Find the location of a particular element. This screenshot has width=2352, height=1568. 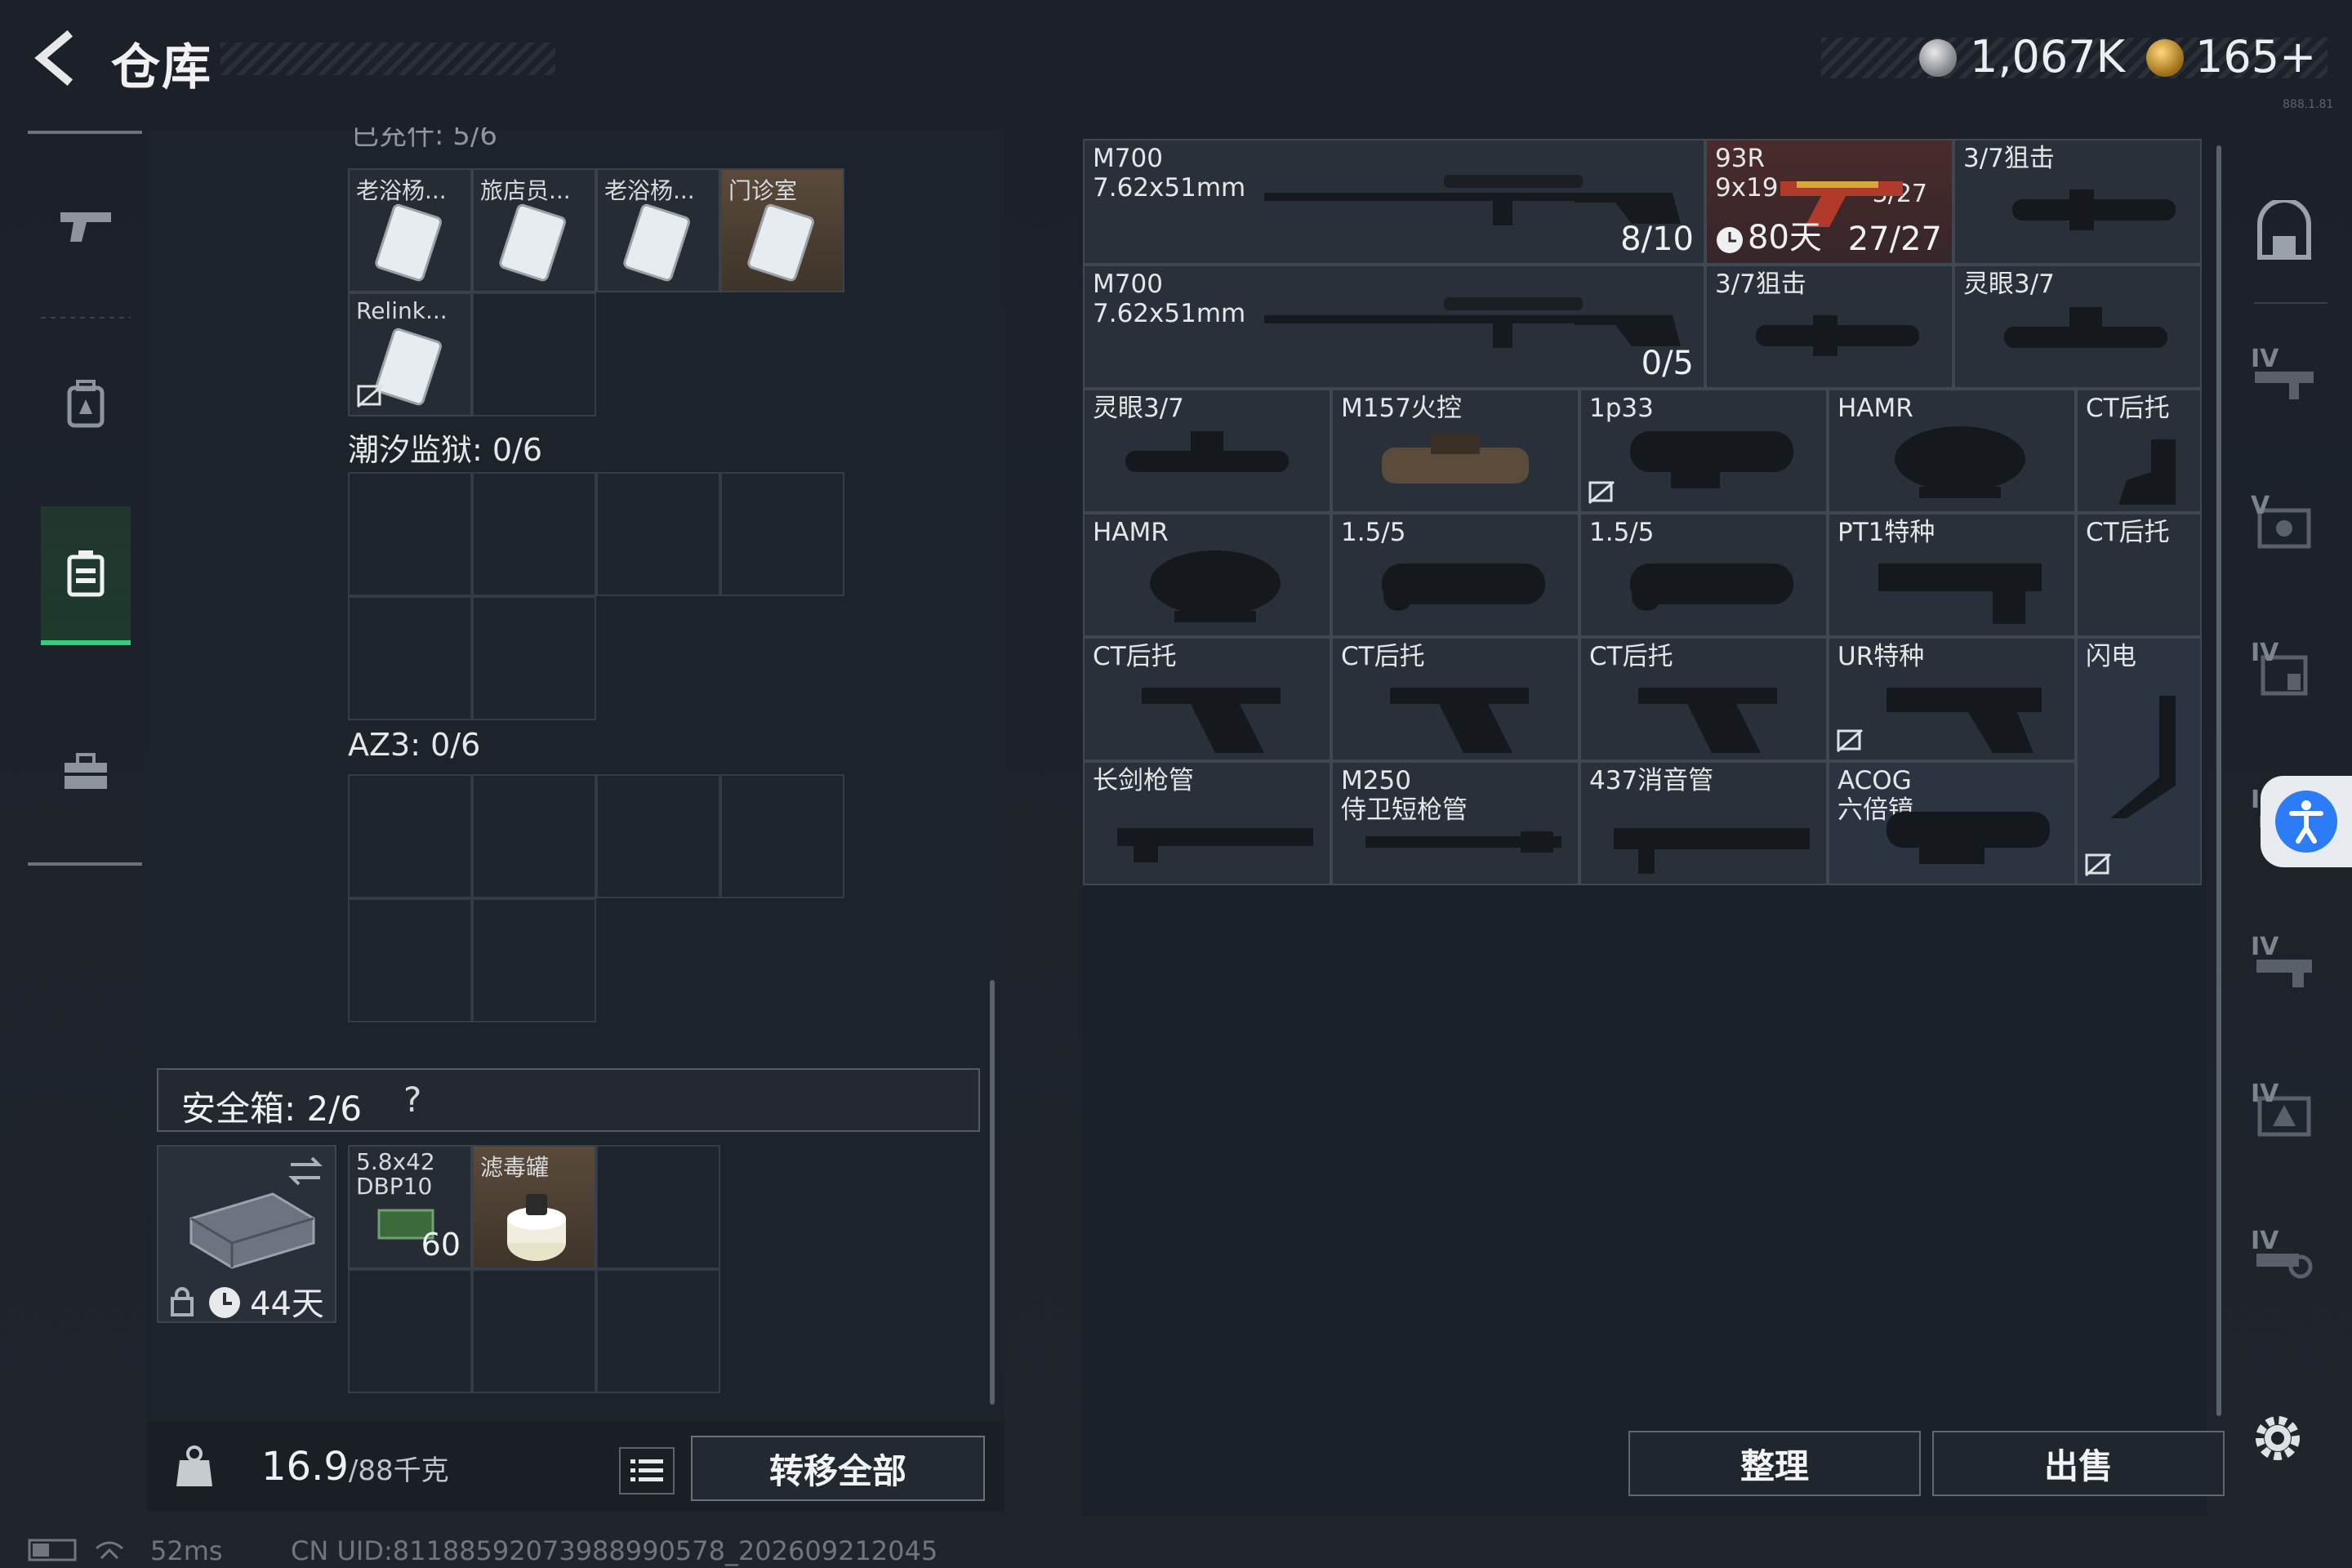

category-bag-button: IV is located at coordinates (2284, 673).